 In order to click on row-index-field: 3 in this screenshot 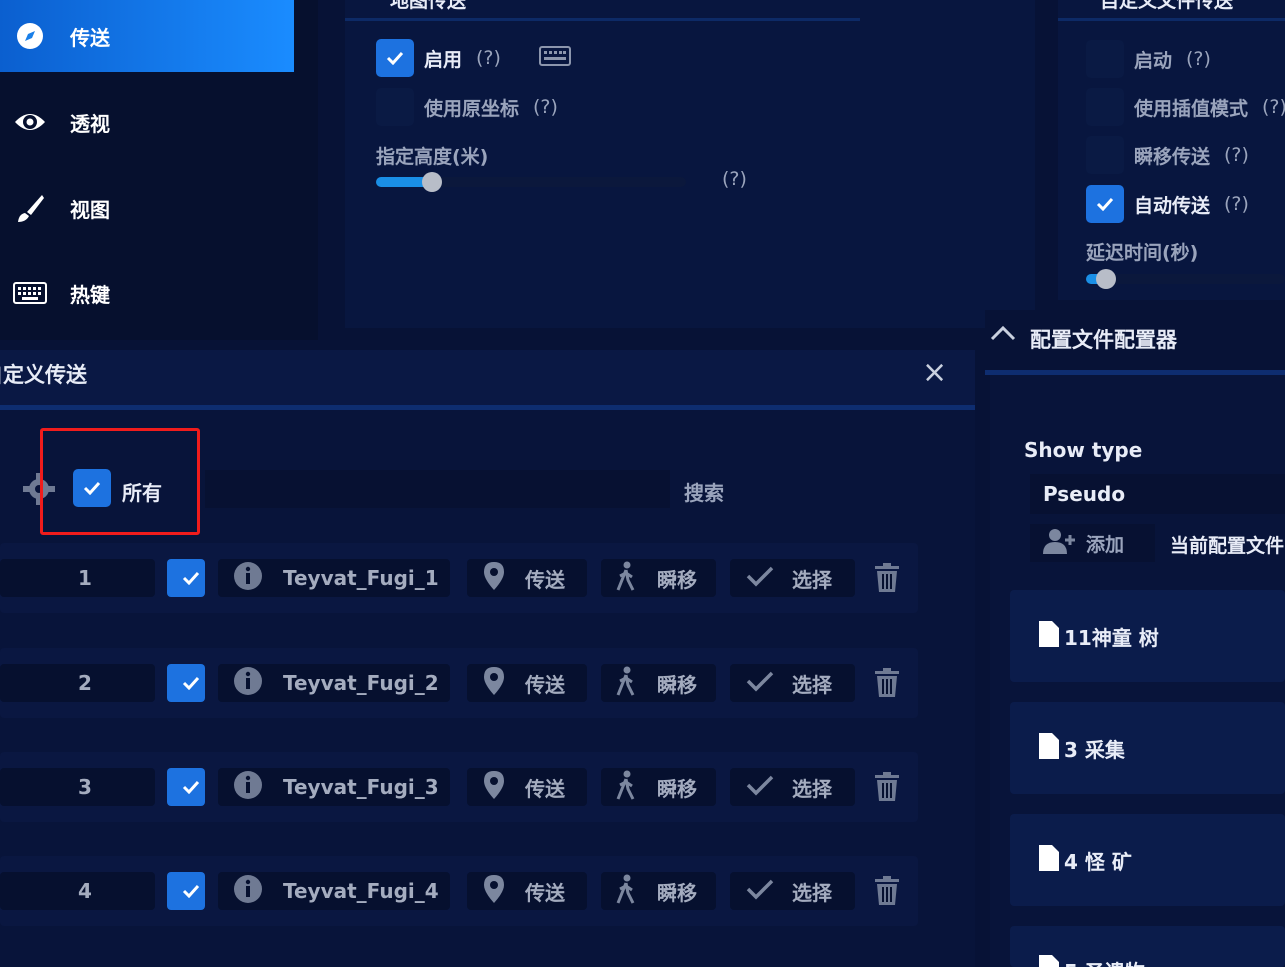, I will do `click(77, 787)`.